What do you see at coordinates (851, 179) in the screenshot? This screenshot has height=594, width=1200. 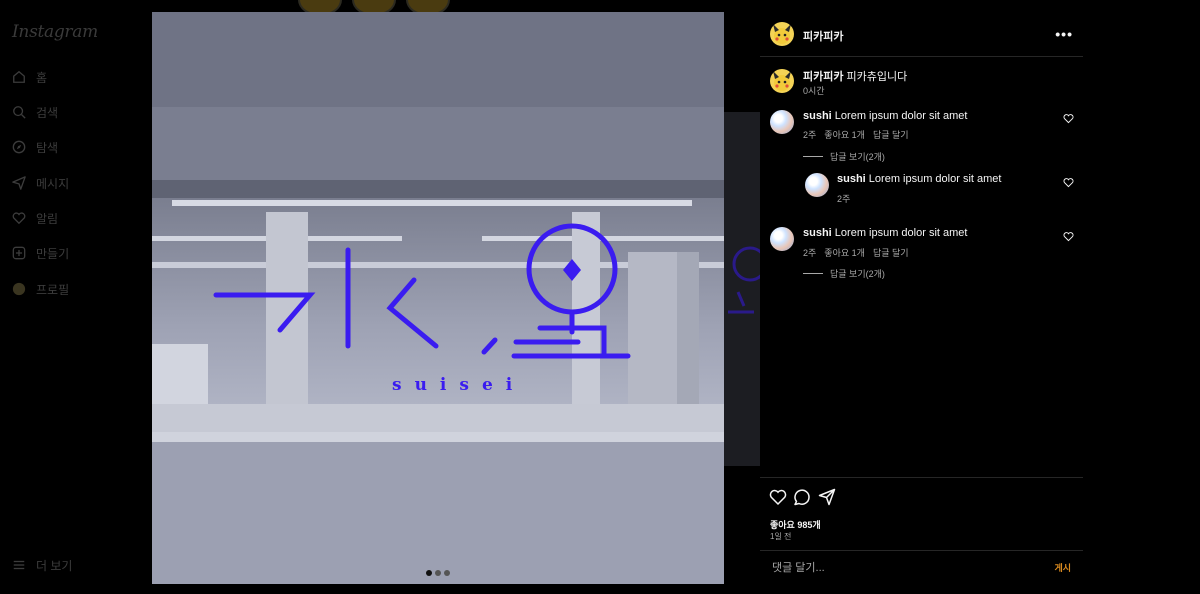 I see `reply-username: sushi` at bounding box center [851, 179].